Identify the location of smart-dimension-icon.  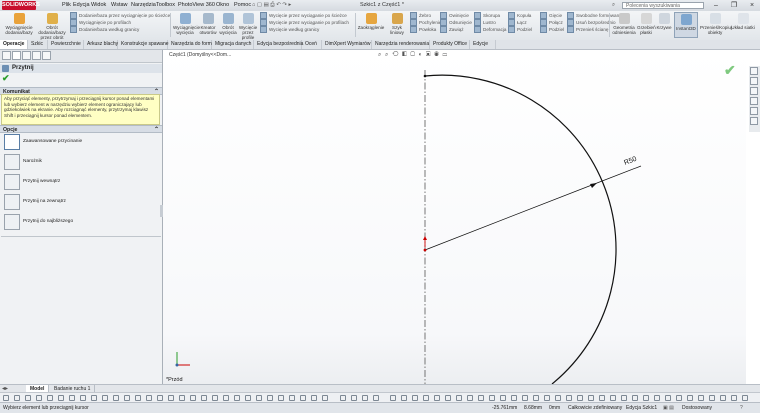
(237, 398).